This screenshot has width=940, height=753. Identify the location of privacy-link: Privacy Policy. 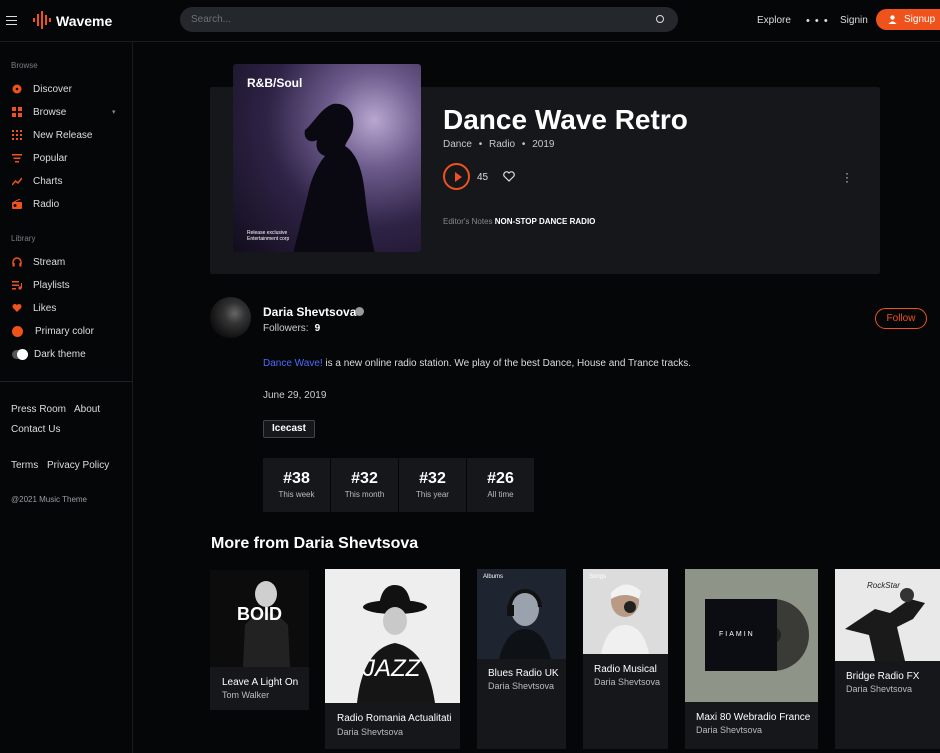
(78, 465).